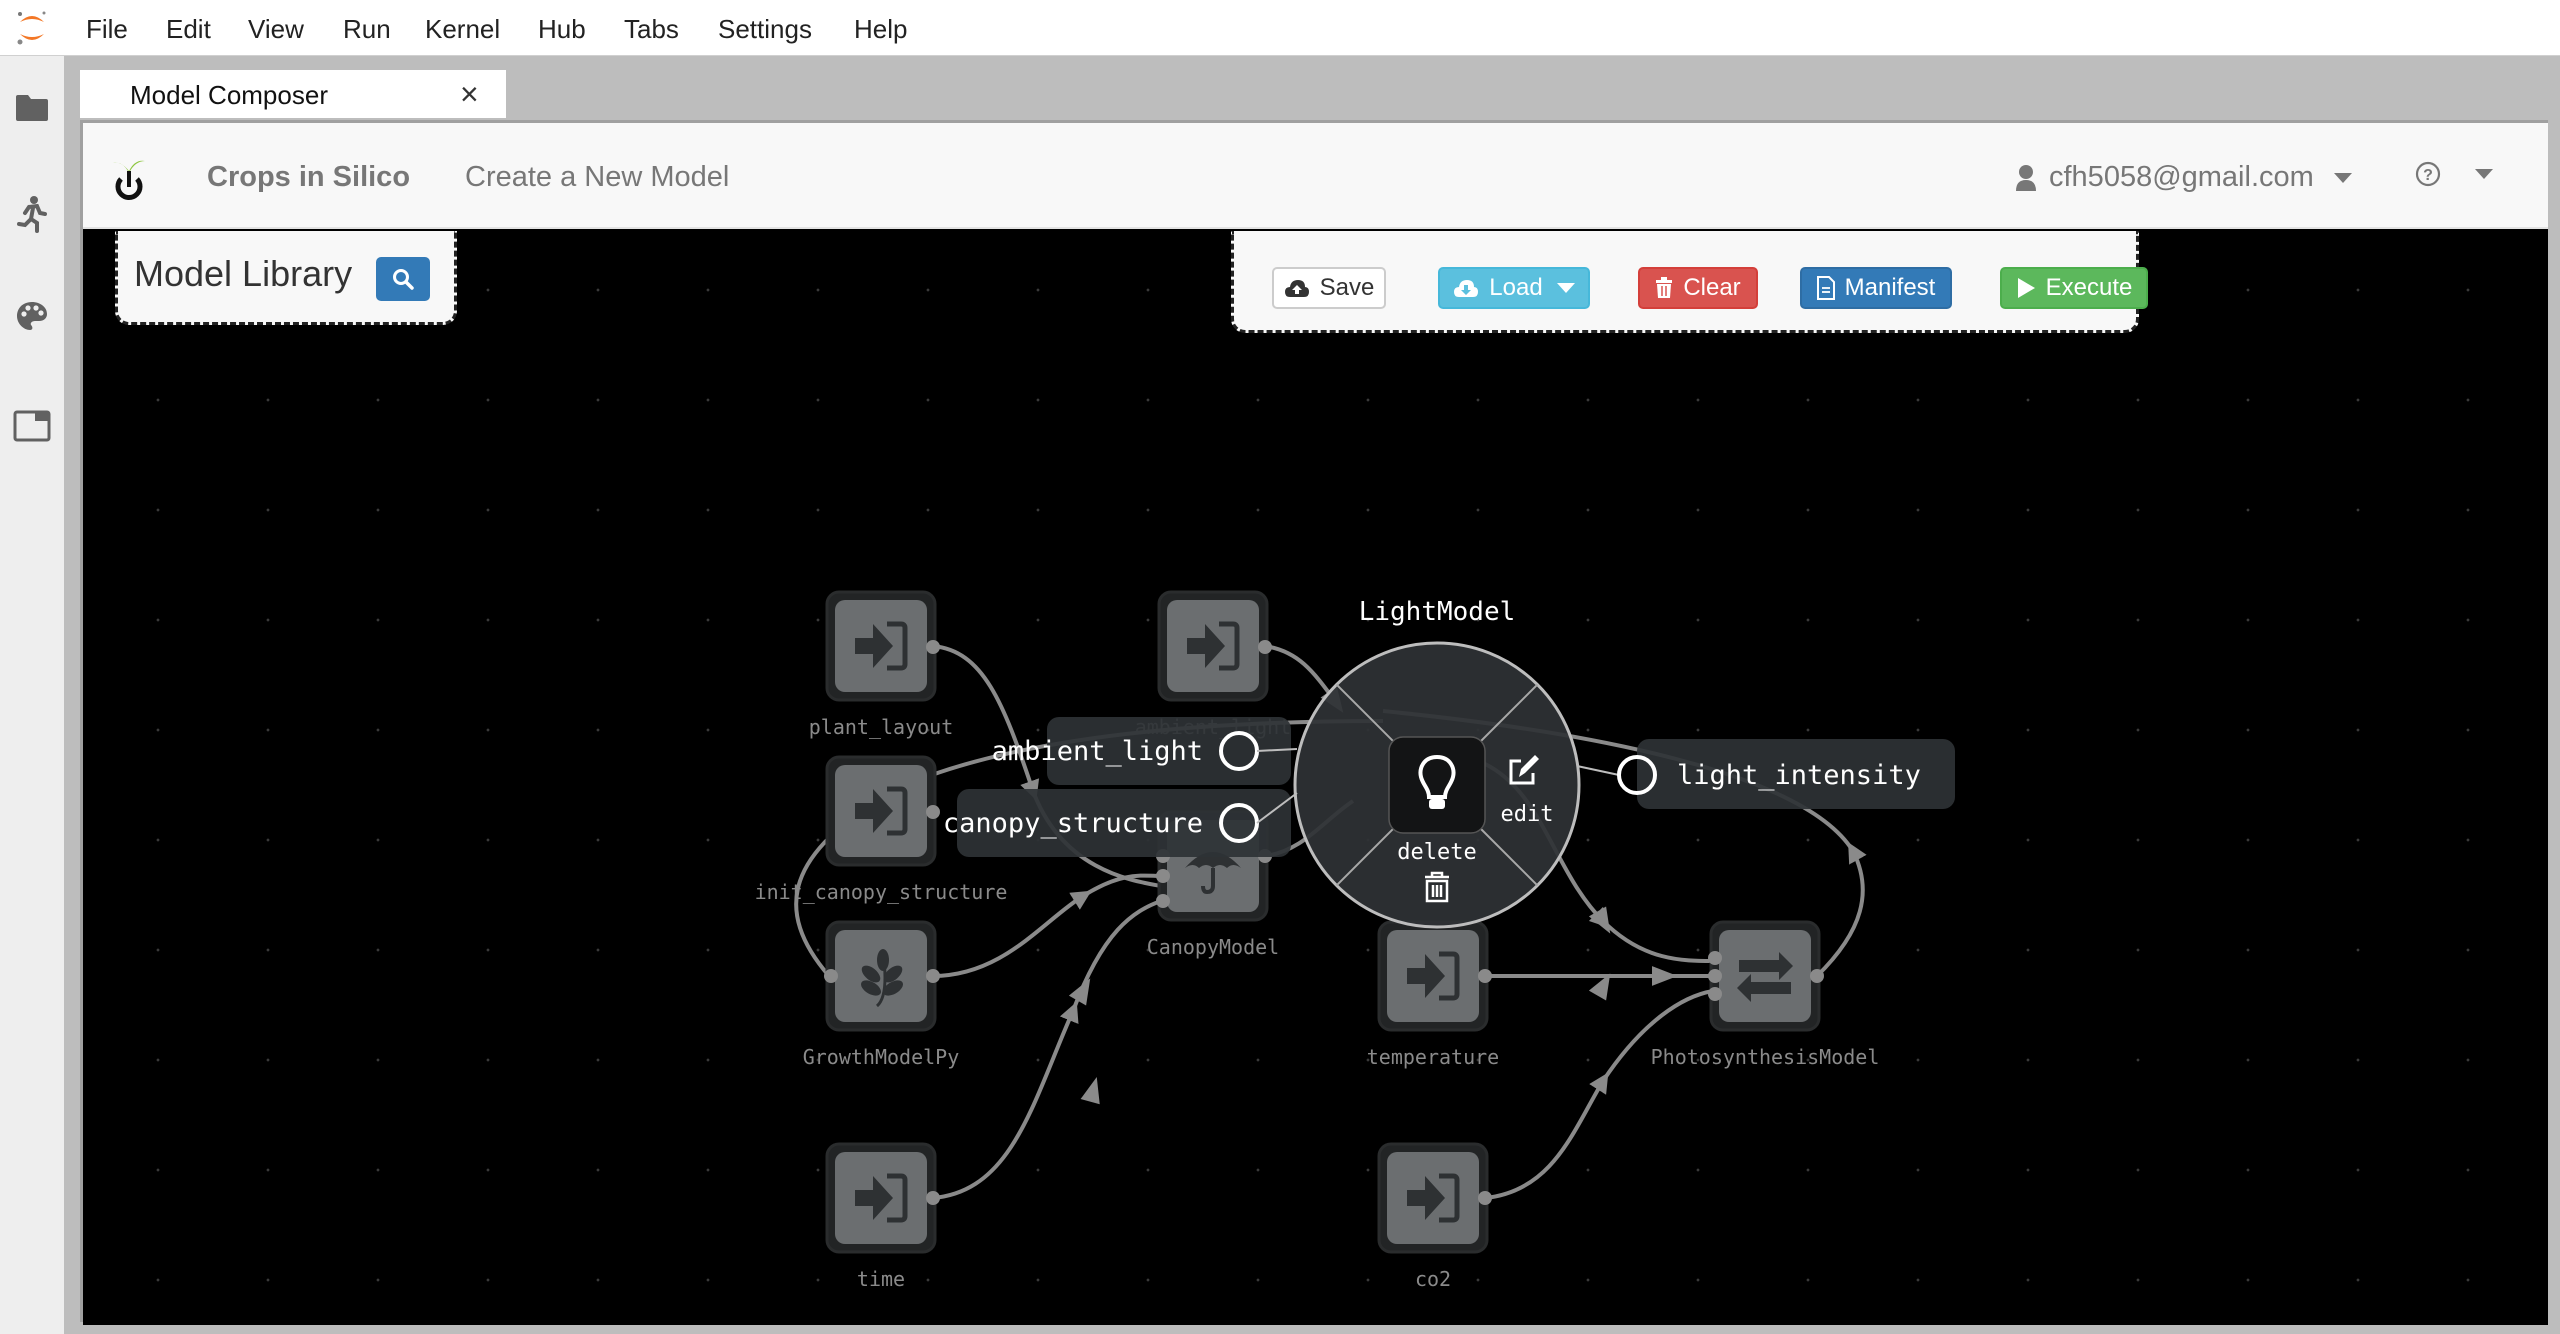 The width and height of the screenshot is (2560, 1334). I want to click on input-port-canopy-structure: canopy_structure, so click(1120, 823).